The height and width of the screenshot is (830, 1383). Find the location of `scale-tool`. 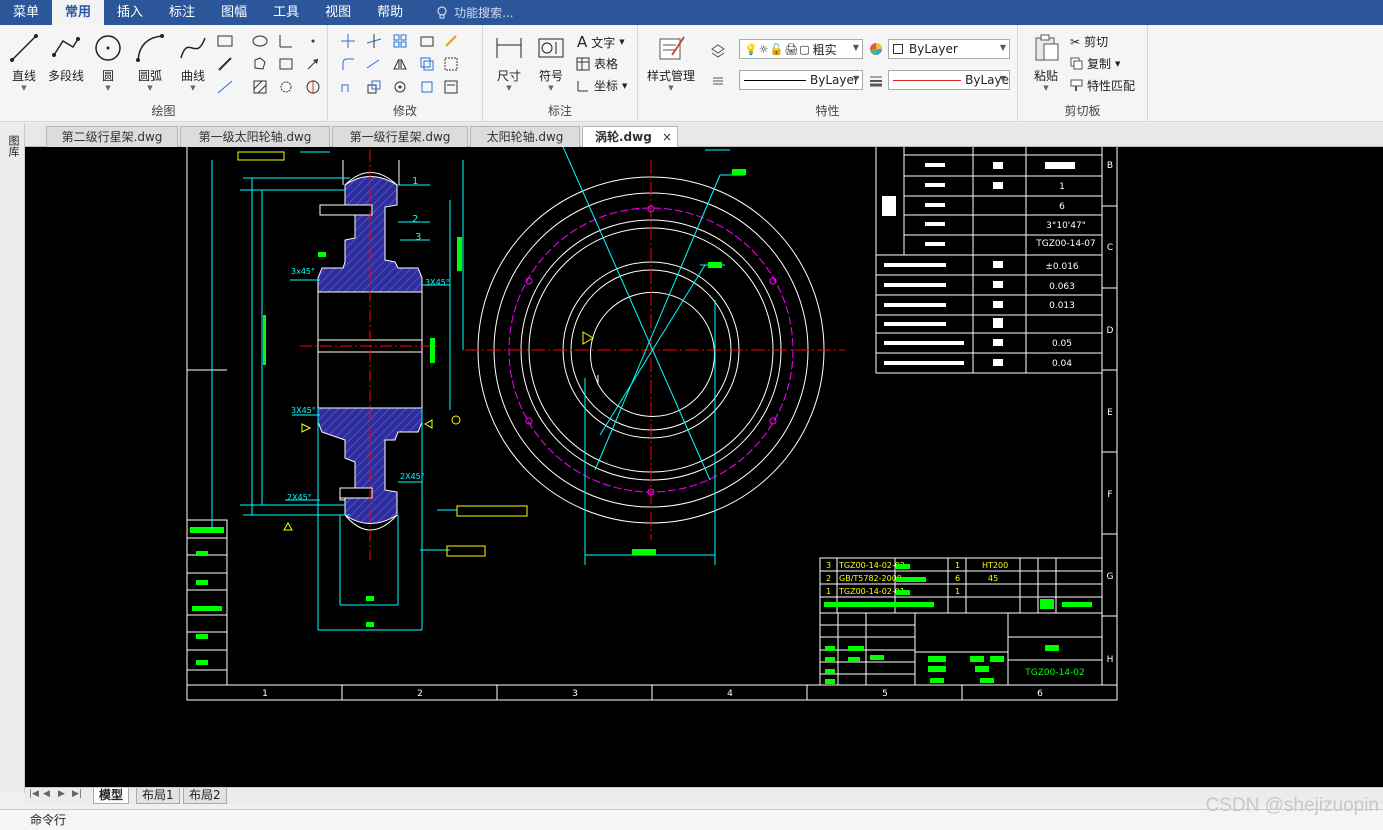

scale-tool is located at coordinates (374, 87).